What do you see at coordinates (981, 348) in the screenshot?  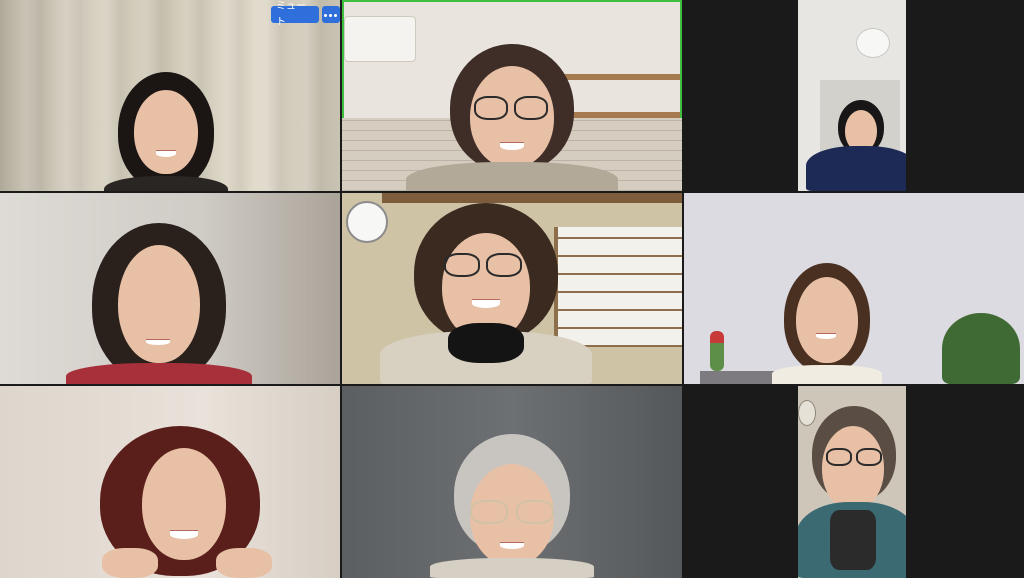 I see `potted-plant` at bounding box center [981, 348].